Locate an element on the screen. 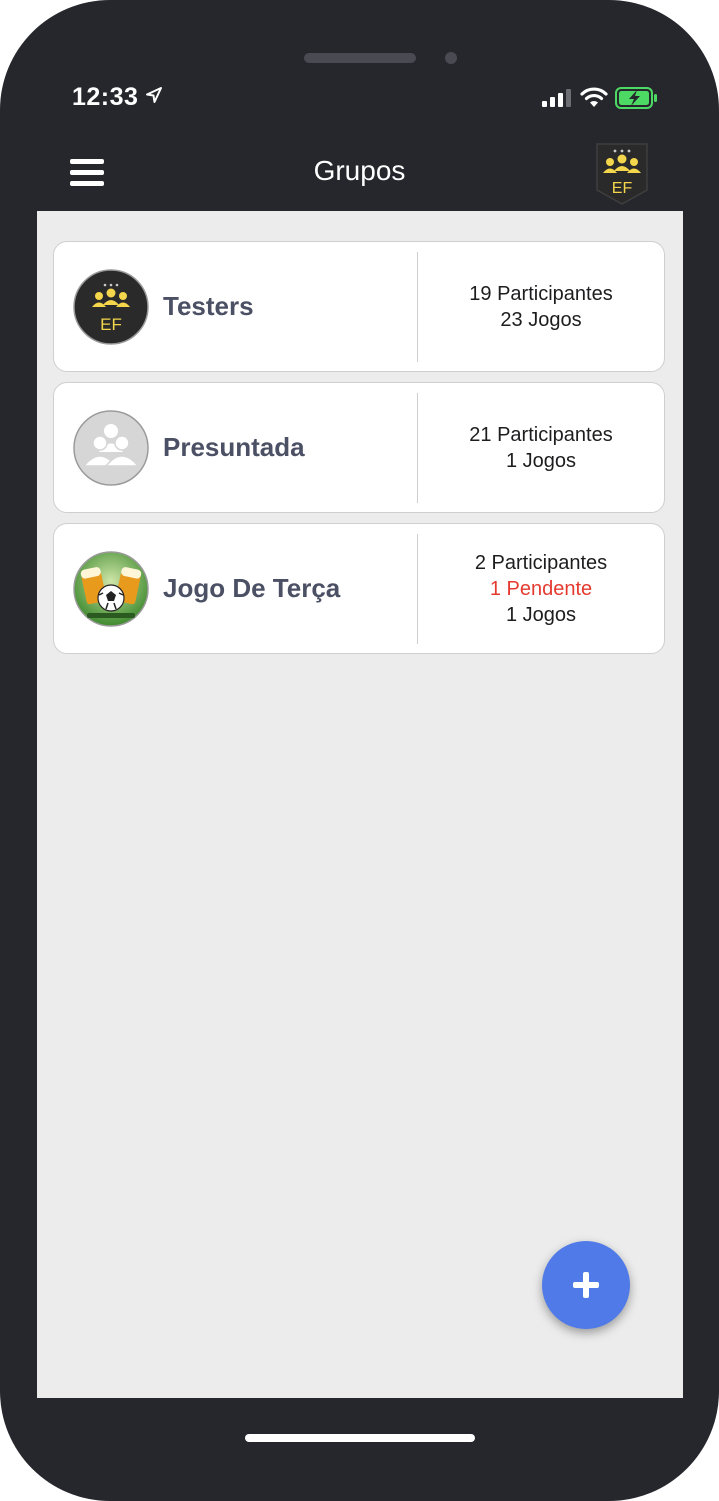 Image resolution: width=719 pixels, height=1501 pixels. status-time: 12:33 is located at coordinates (105, 97).